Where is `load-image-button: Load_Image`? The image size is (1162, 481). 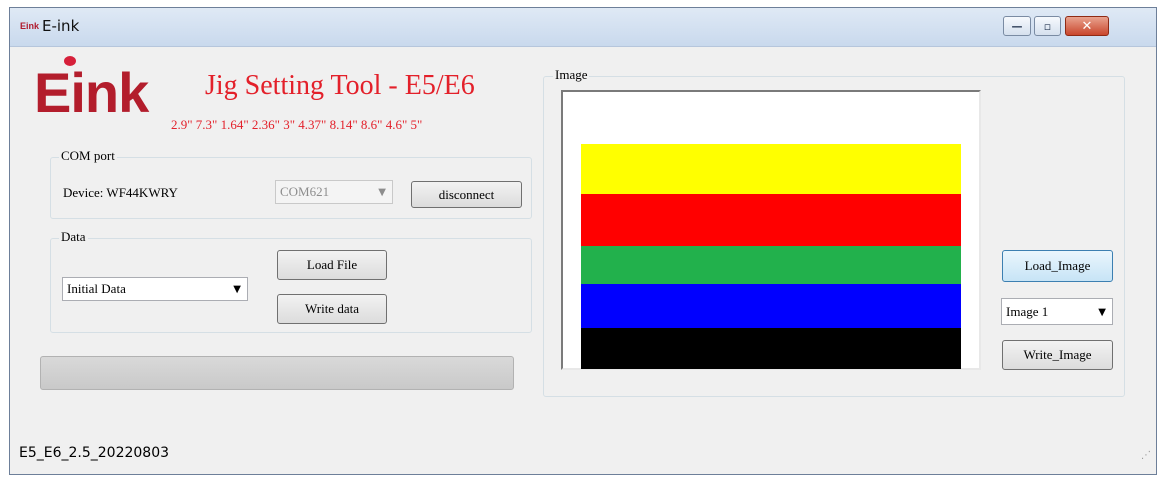
load-image-button: Load_Image is located at coordinates (1057, 266).